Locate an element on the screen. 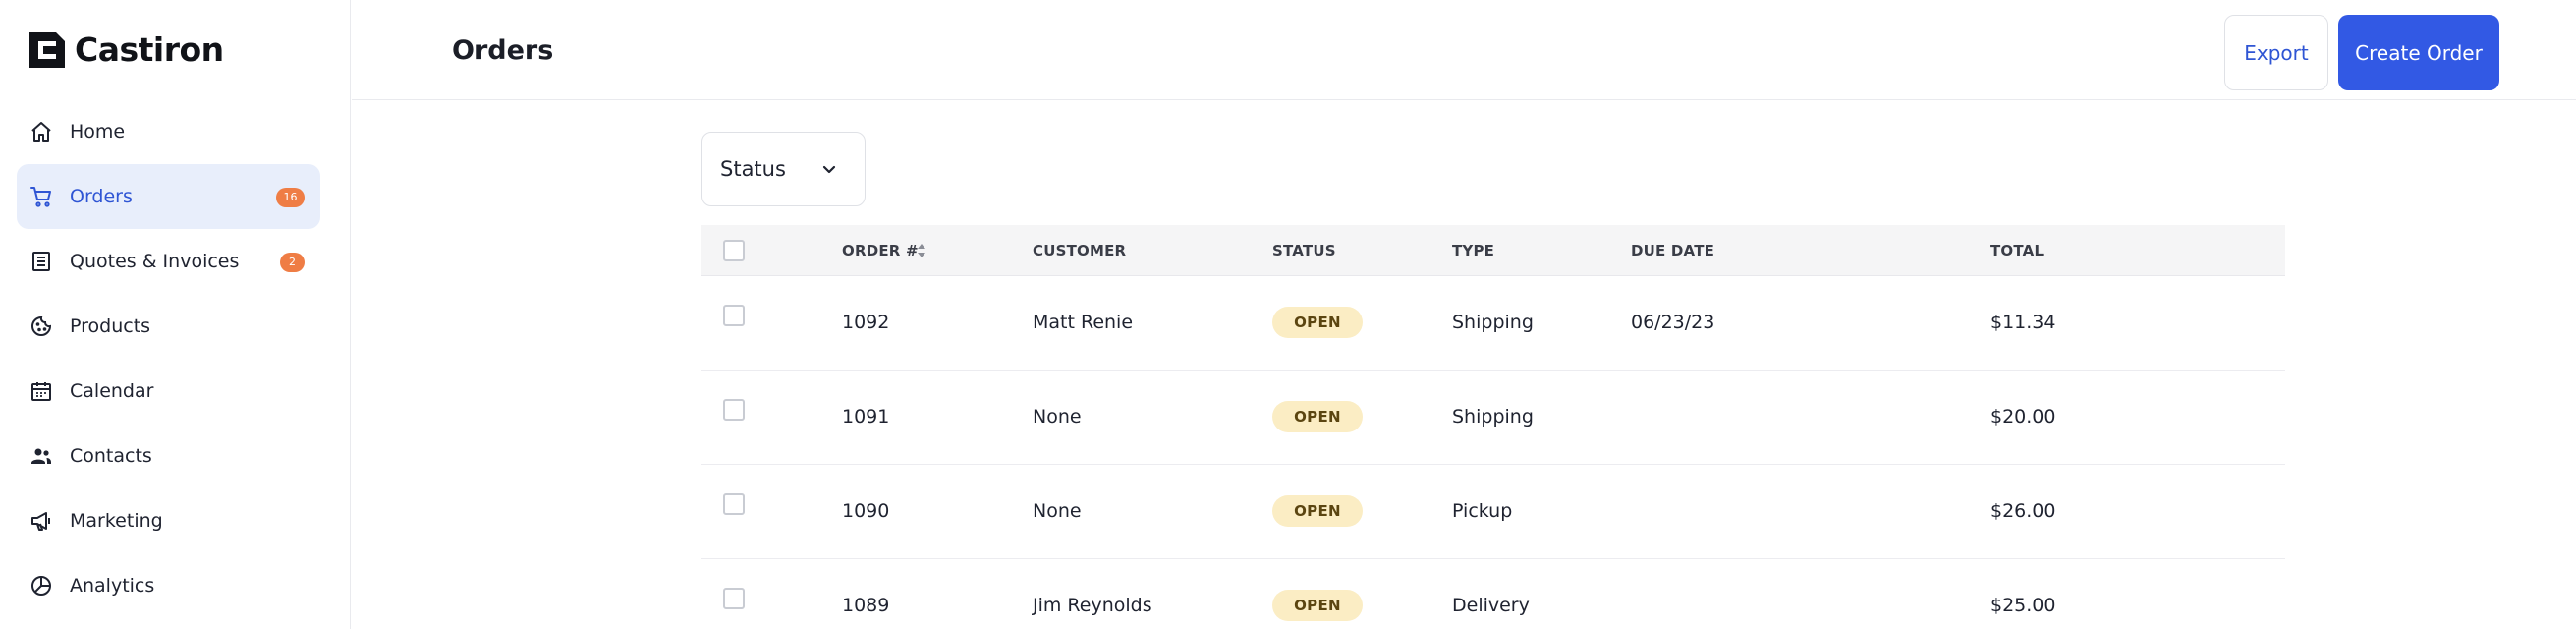  customer-name: Jim Reynolds is located at coordinates (1092, 605).